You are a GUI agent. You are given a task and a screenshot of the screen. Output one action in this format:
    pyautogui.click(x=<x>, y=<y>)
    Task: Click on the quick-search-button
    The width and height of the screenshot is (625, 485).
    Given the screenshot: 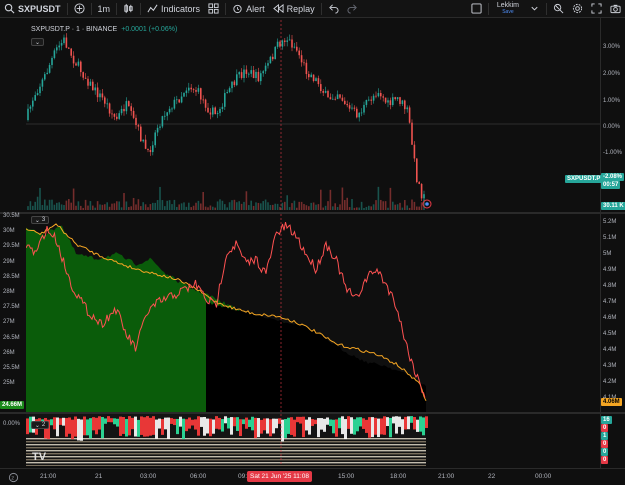 What is the action you would take?
    pyautogui.click(x=558, y=9)
    